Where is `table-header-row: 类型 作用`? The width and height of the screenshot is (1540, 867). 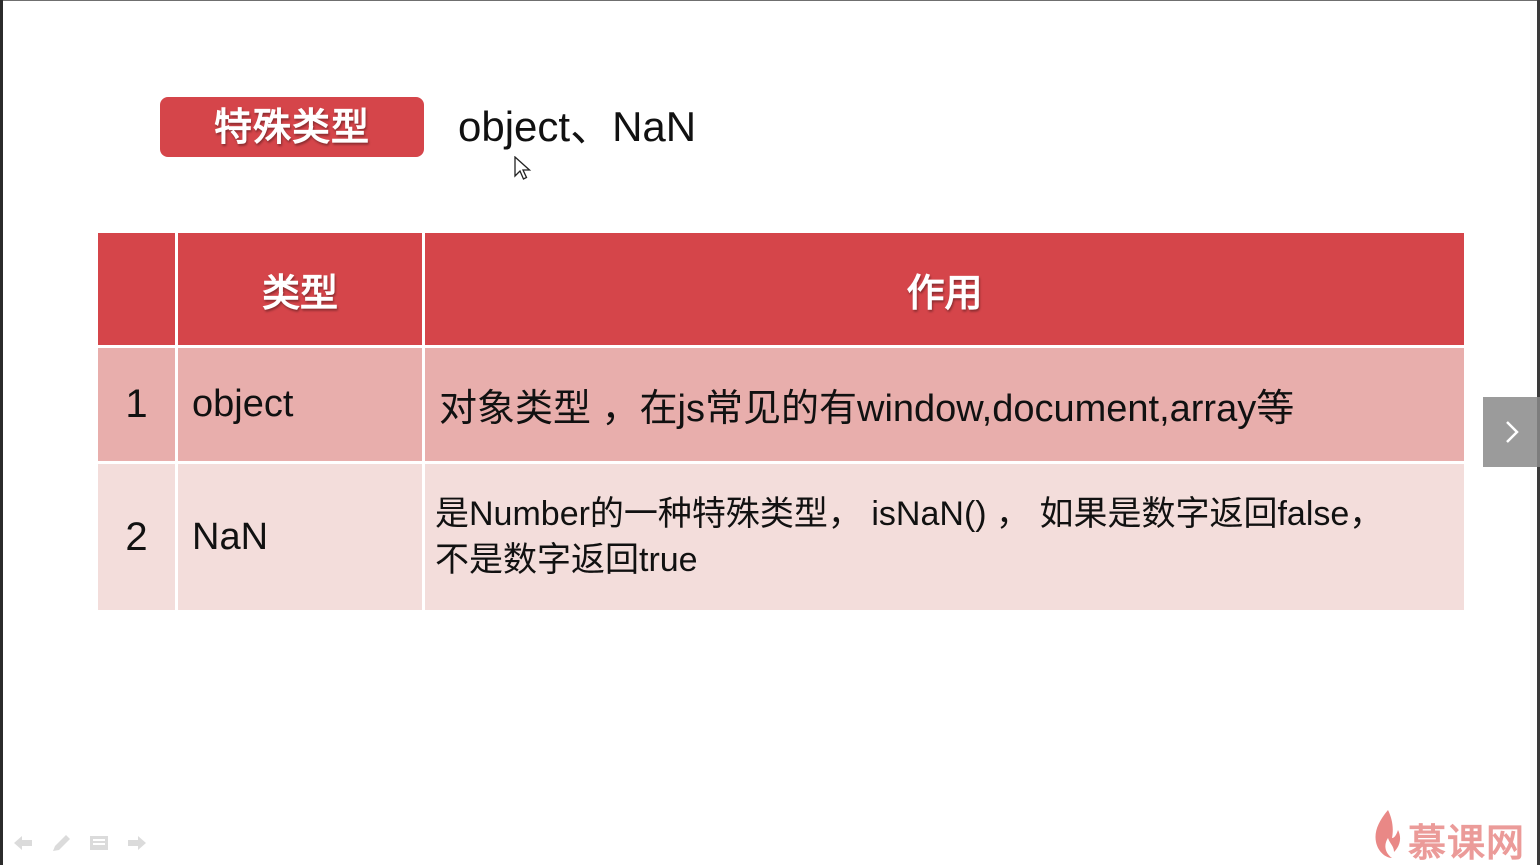 table-header-row: 类型 作用 is located at coordinates (781, 289).